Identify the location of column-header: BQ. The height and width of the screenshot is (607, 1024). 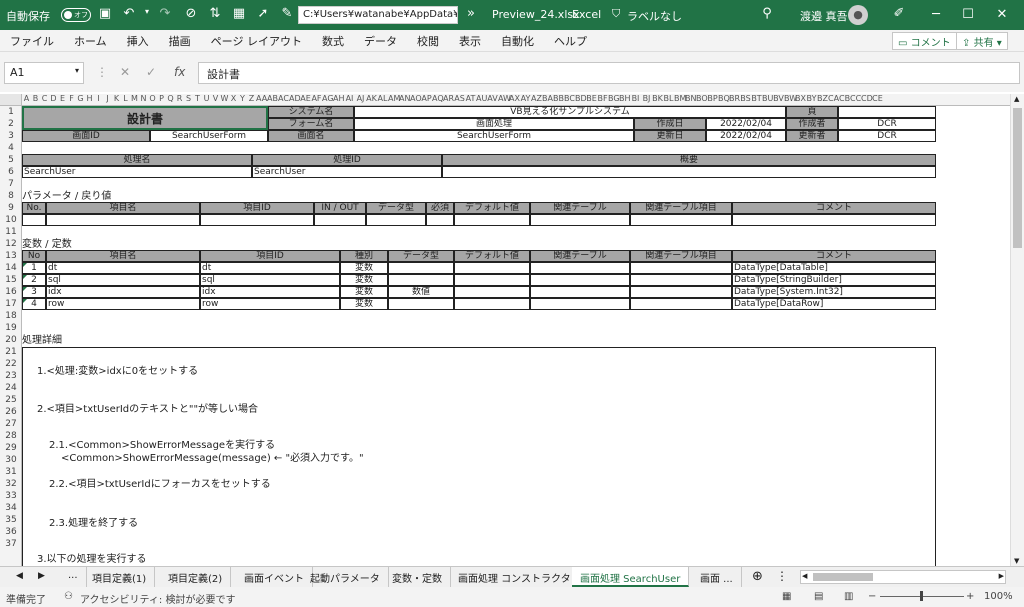
(724, 98).